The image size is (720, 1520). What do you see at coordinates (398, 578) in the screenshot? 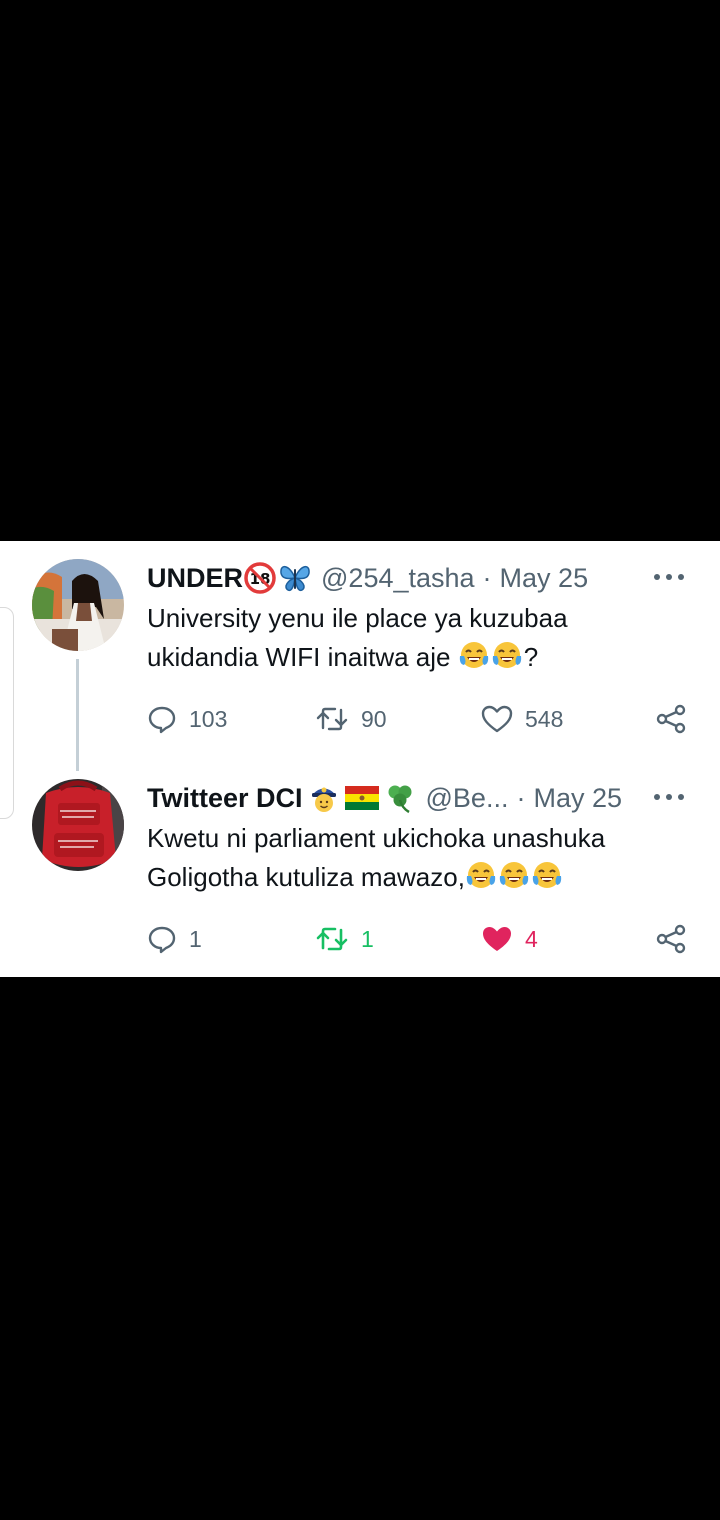
I see `user-handle: @254_tasha` at bounding box center [398, 578].